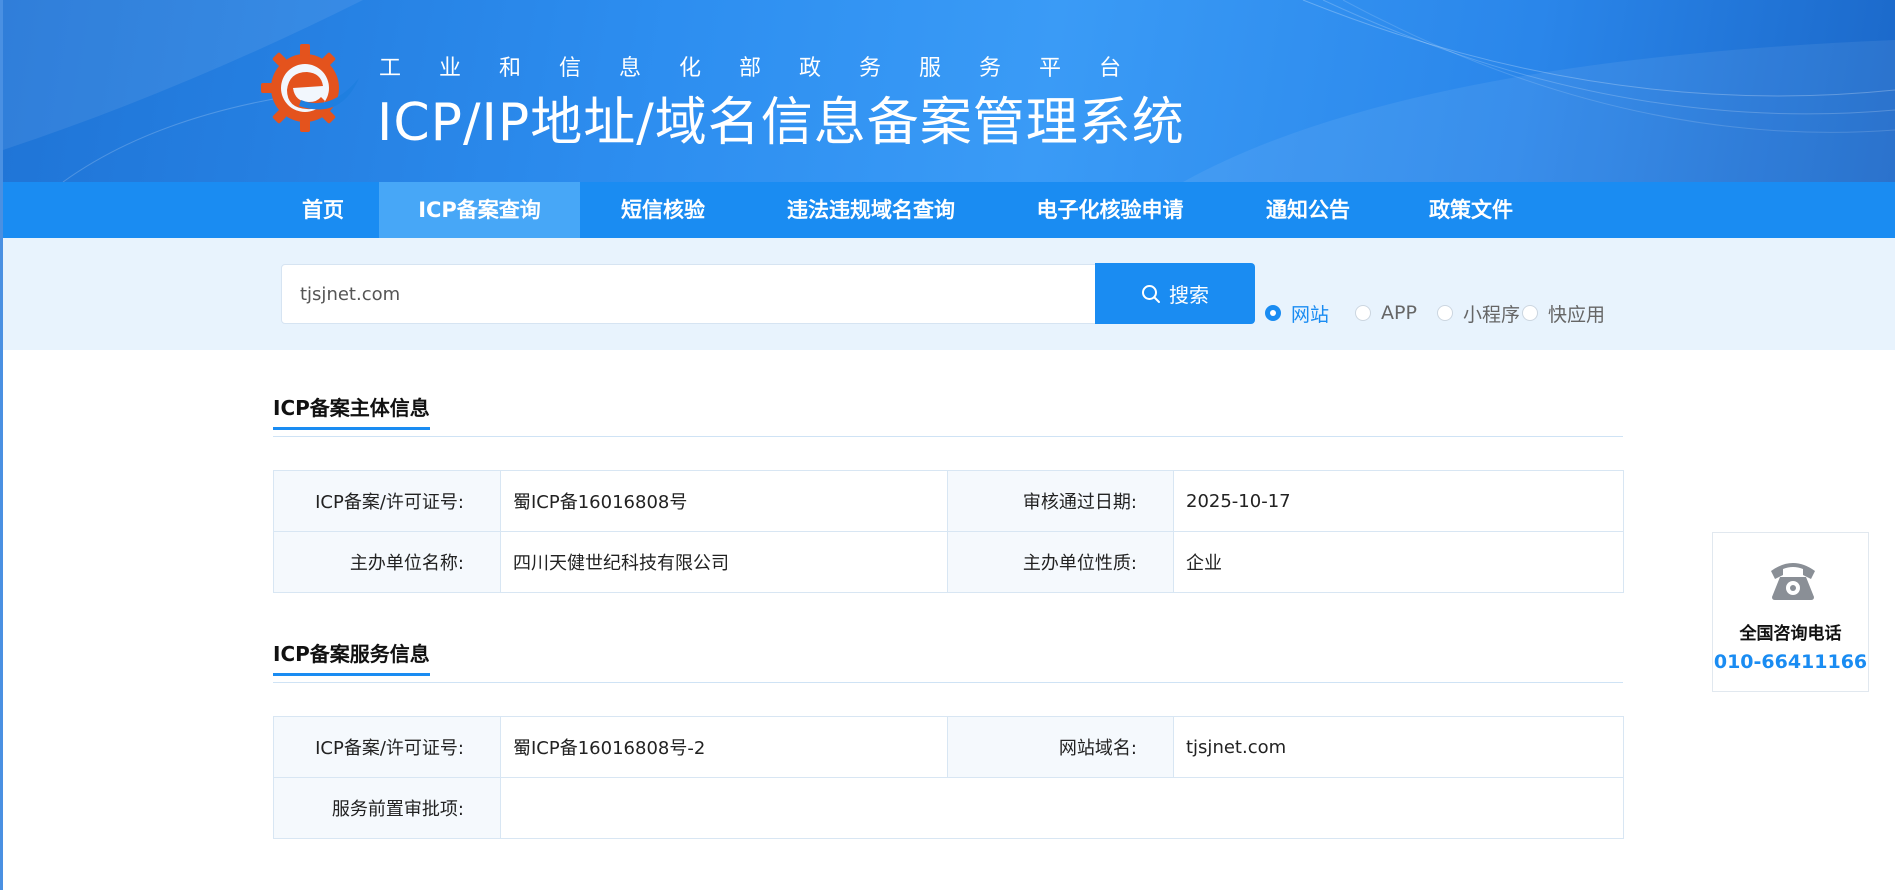 The width and height of the screenshot is (1895, 890). I want to click on website-domain-label: 网站域名:, so click(1060, 747).